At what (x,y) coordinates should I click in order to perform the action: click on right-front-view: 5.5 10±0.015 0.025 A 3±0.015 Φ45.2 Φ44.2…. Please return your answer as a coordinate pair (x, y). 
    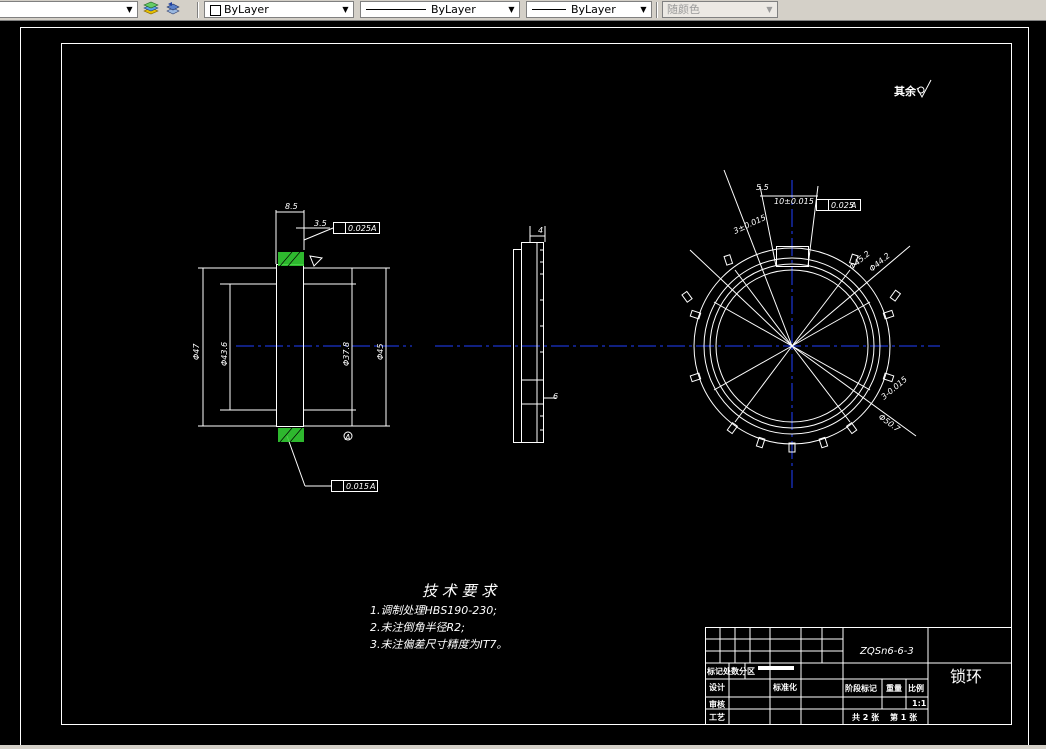
    Looking at the image, I should click on (799, 328).